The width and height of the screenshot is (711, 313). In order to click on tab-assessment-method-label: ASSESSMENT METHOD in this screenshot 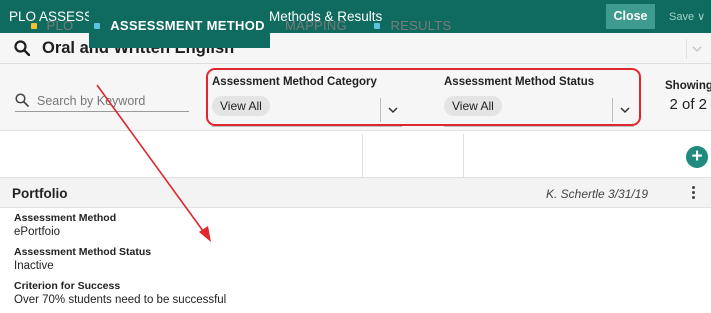, I will do `click(187, 25)`.